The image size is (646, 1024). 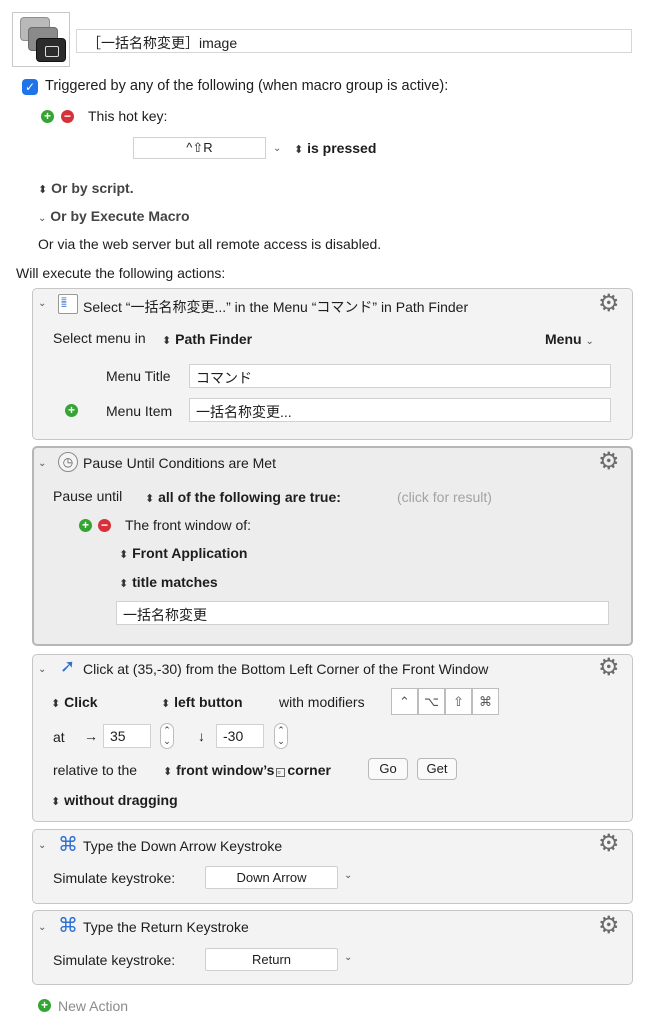 What do you see at coordinates (47, 116) in the screenshot?
I see `add-trigger-button: +` at bounding box center [47, 116].